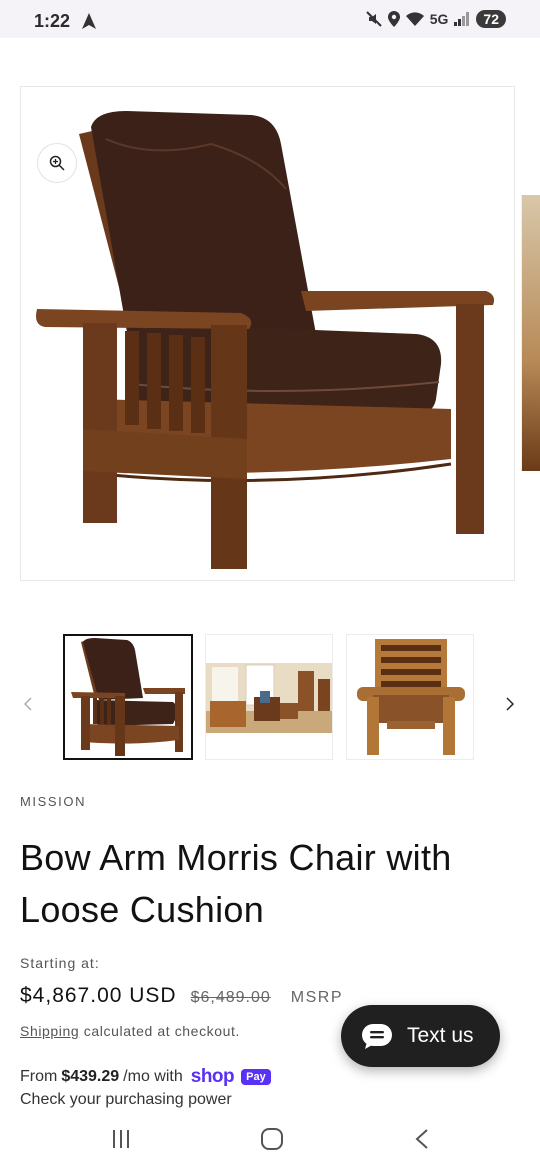 This screenshot has width=540, height=1170. I want to click on home-icon, so click(272, 1139).